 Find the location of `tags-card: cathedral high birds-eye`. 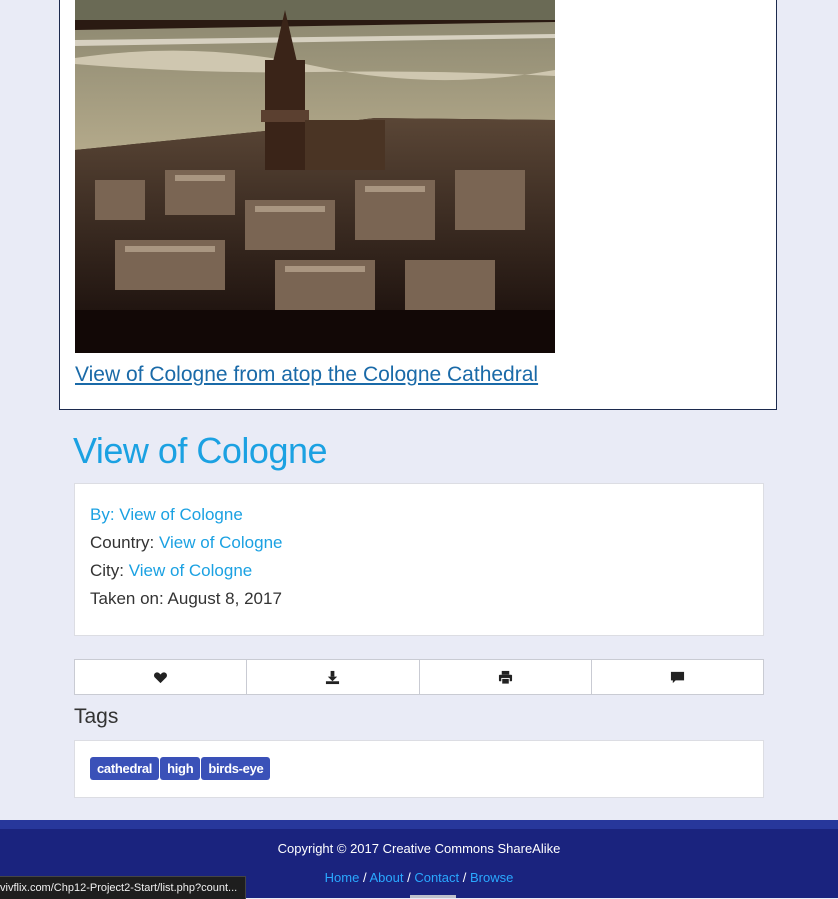

tags-card: cathedral high birds-eye is located at coordinates (419, 769).